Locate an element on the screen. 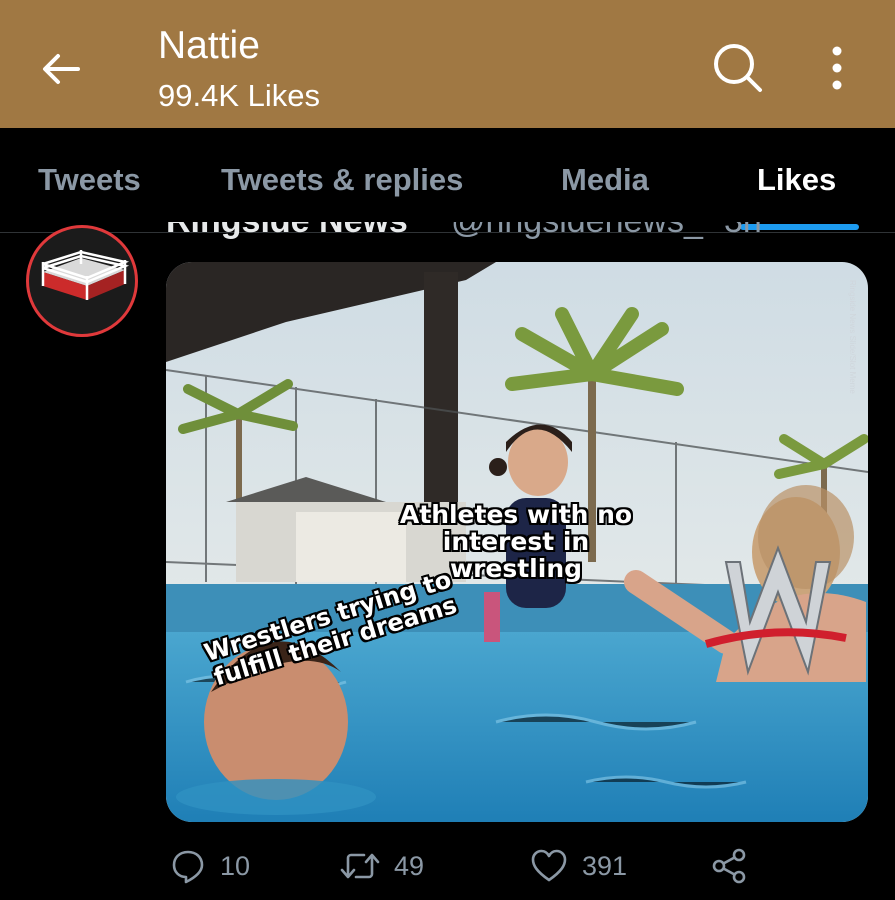 The image size is (895, 900). more-vertical-icon is located at coordinates (837, 69).